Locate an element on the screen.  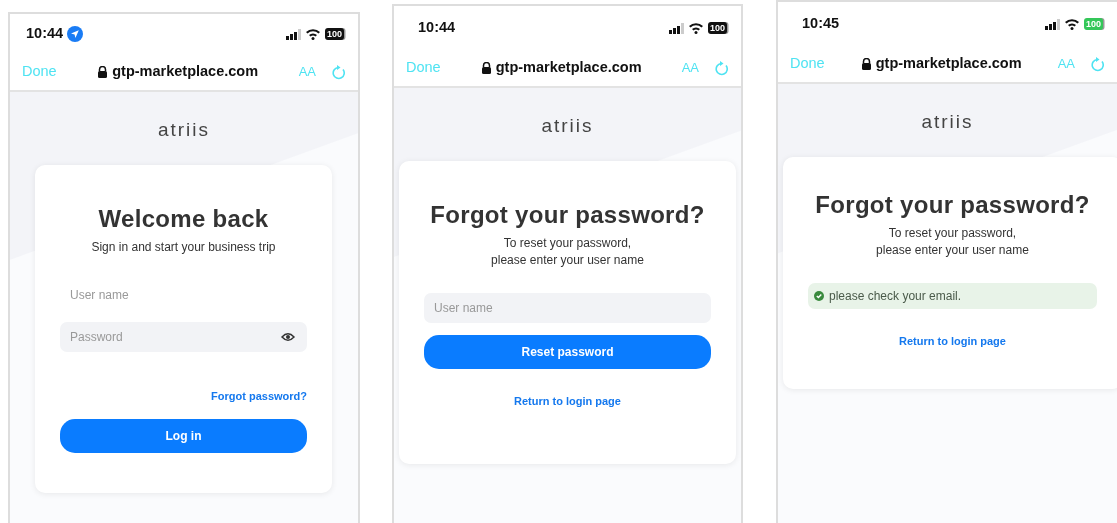
primary-button: Reset password is located at coordinates (567, 352).